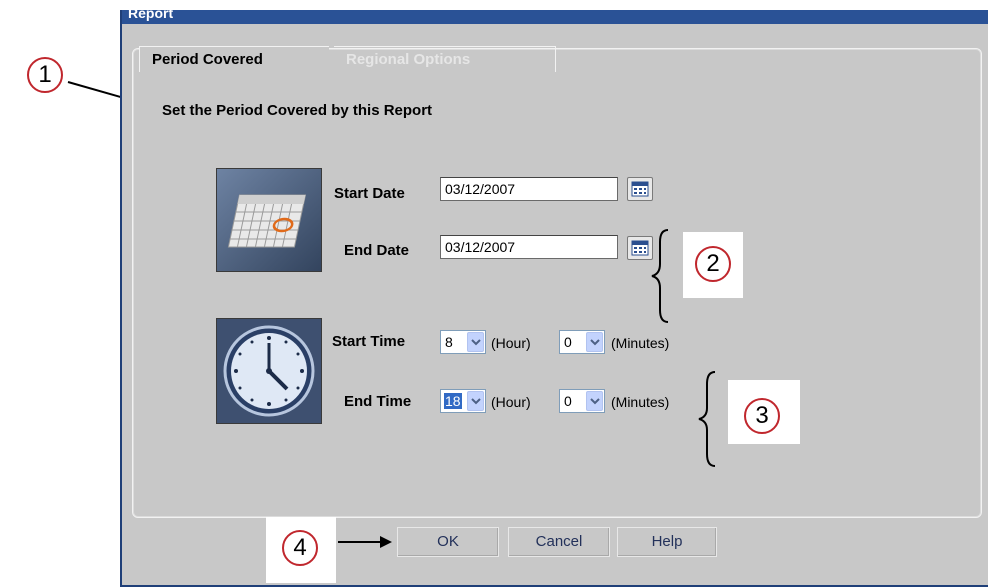  What do you see at coordinates (762, 416) in the screenshot?
I see `callout-3: 3` at bounding box center [762, 416].